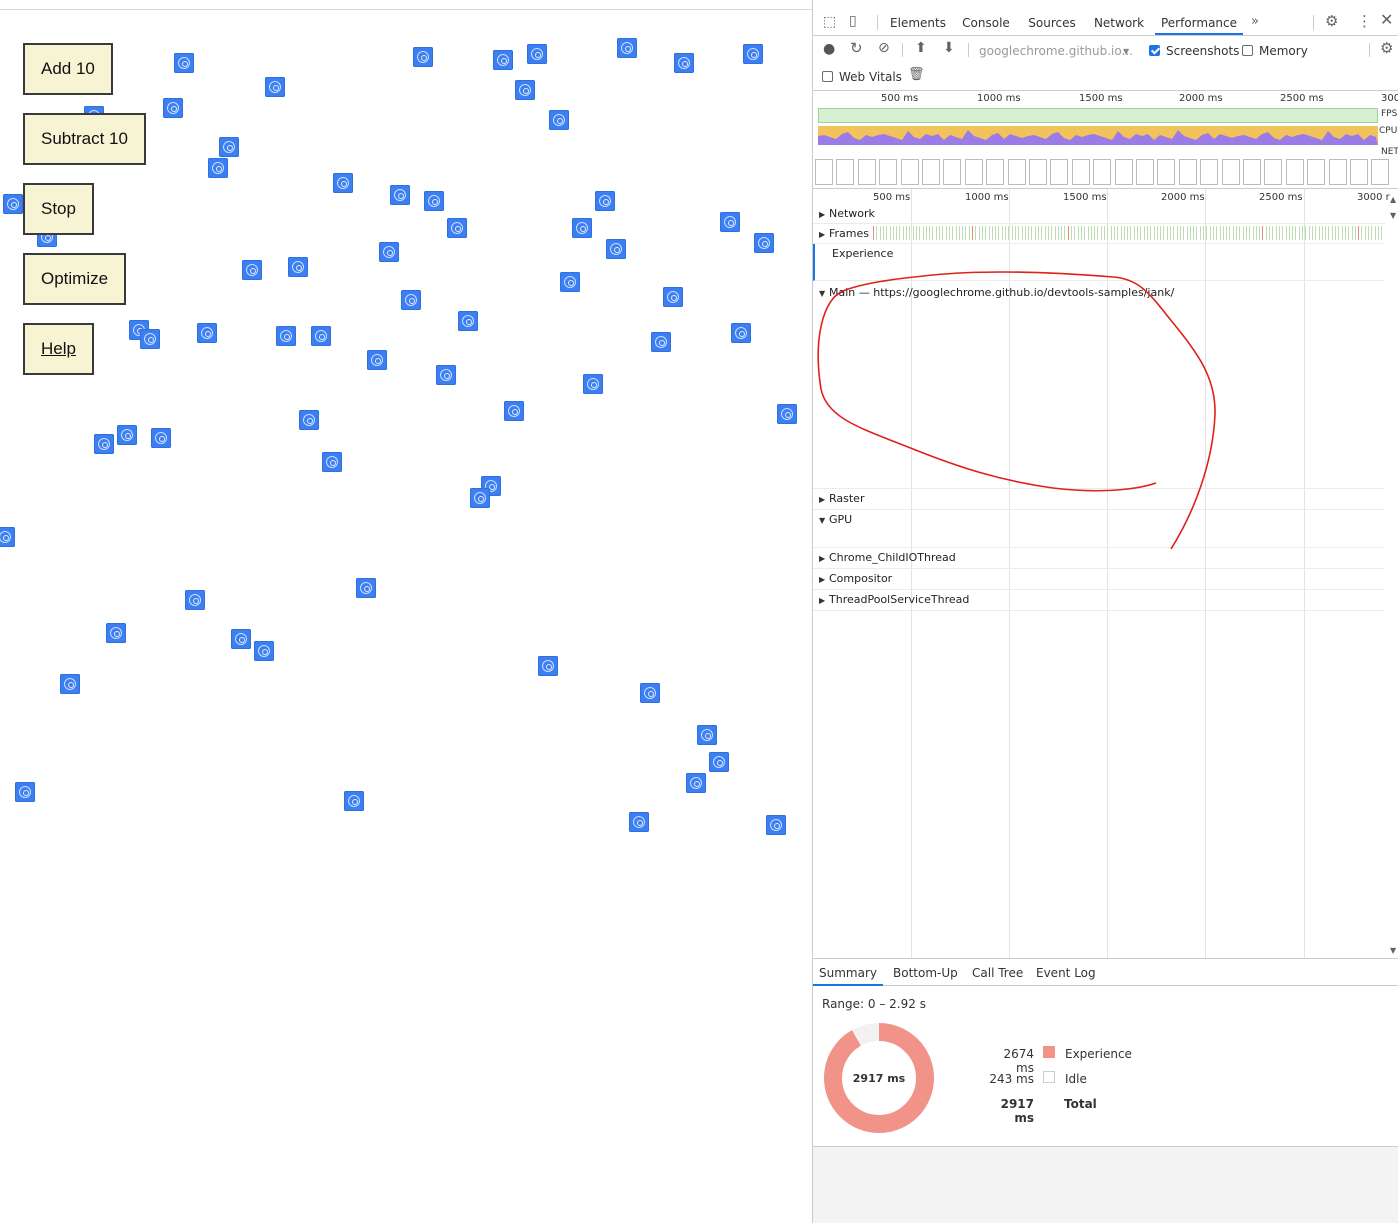  I want to click on trash-icon: 🗑, so click(916, 75).